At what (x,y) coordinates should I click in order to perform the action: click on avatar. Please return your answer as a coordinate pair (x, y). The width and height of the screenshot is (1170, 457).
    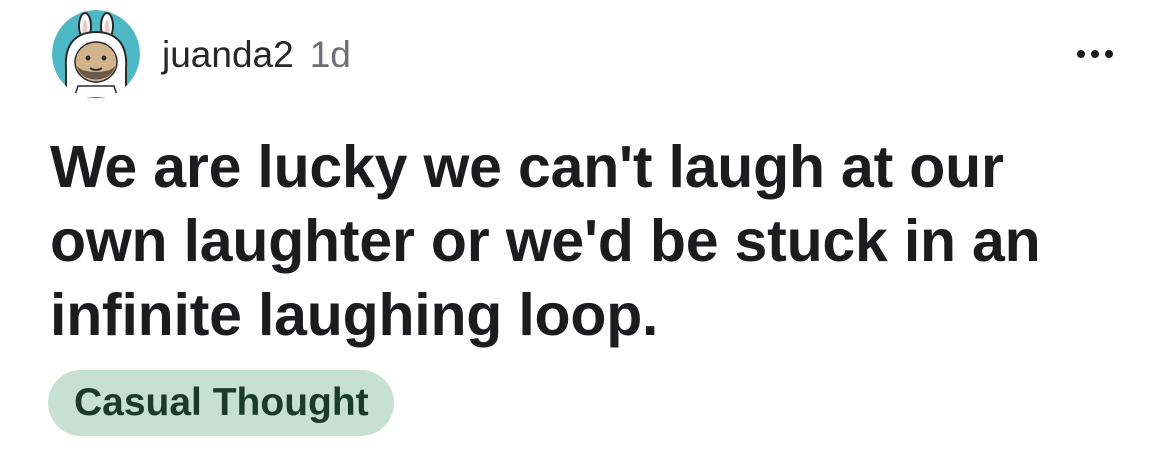
    Looking at the image, I should click on (96, 54).